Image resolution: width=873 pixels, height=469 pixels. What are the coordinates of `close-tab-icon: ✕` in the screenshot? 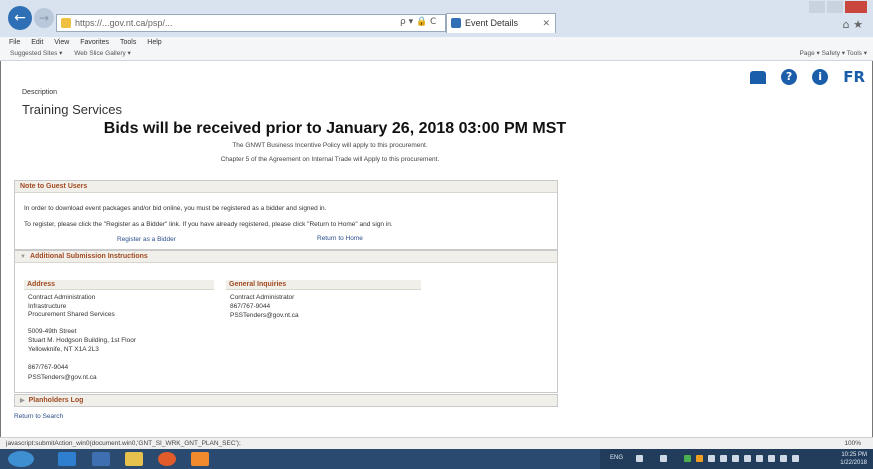 It's located at (546, 23).